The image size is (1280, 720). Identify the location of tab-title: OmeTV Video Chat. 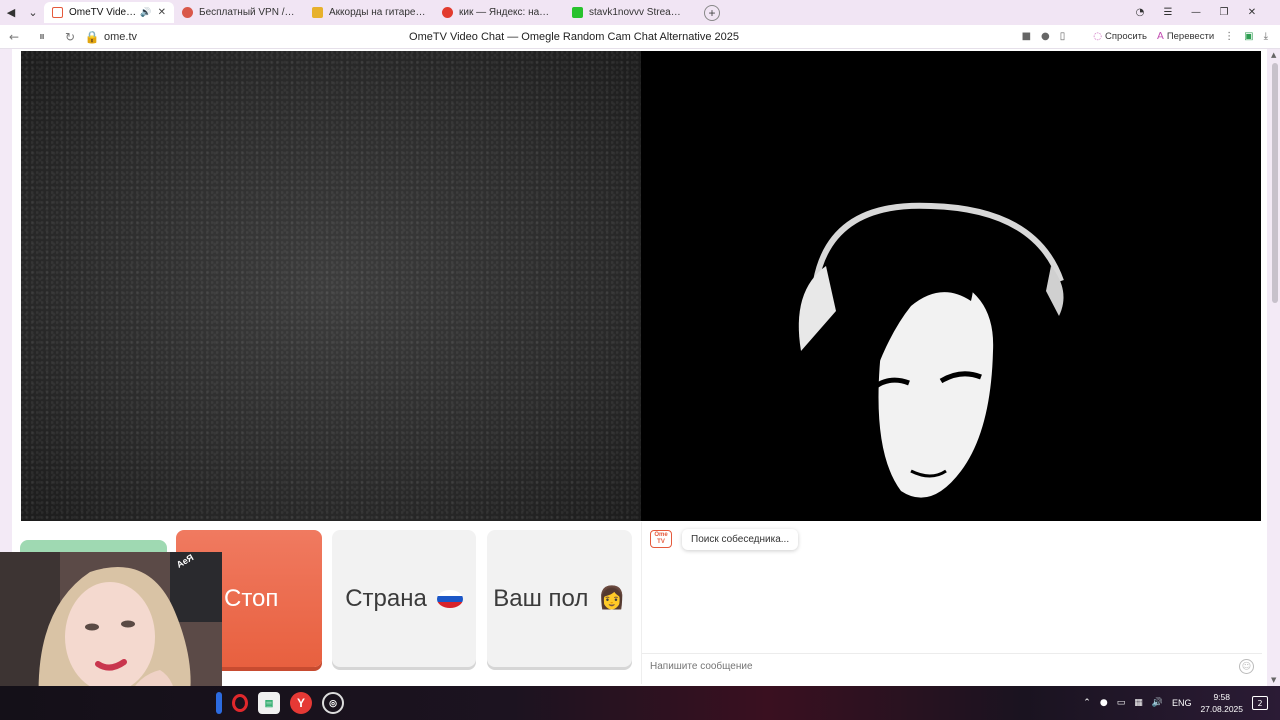
(102, 12).